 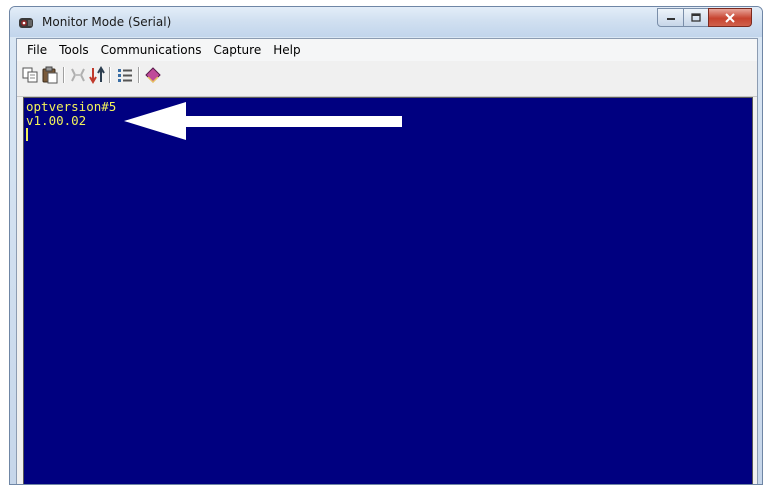 I want to click on close-button, so click(x=730, y=17).